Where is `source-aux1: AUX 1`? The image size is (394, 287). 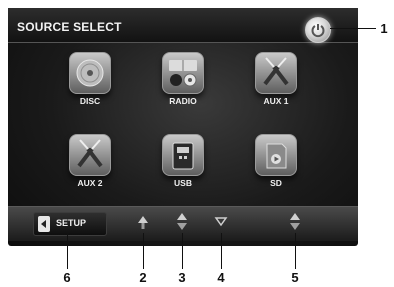 source-aux1: AUX 1 is located at coordinates (276, 88).